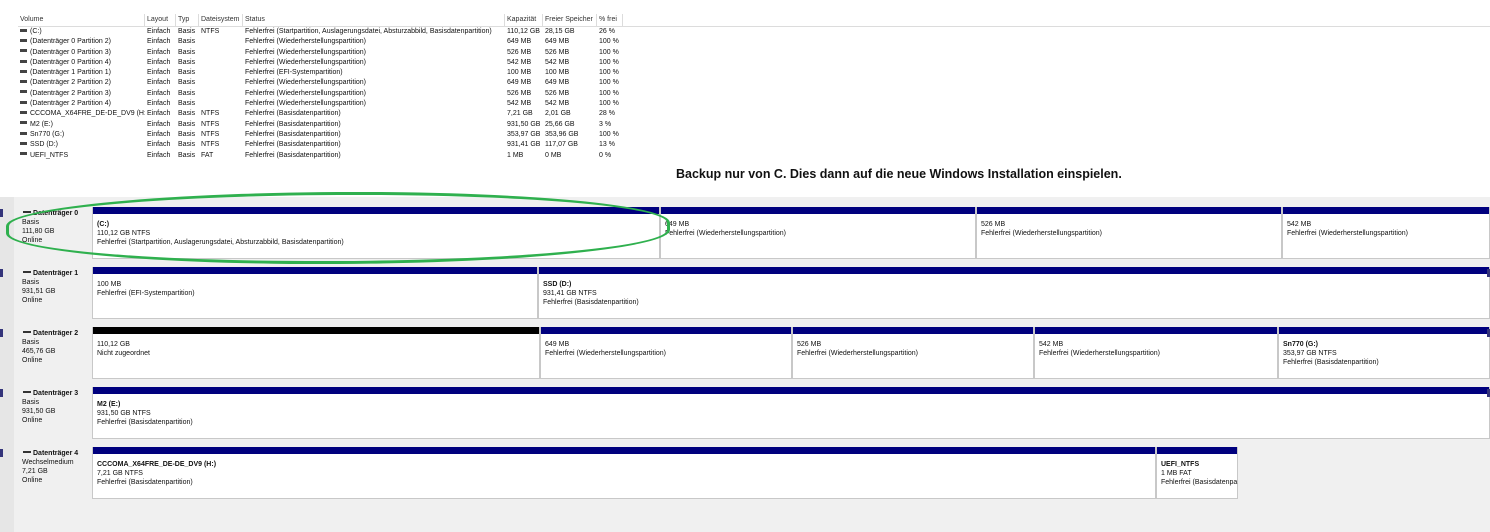 The height and width of the screenshot is (532, 1490). Describe the element at coordinates (1197, 450) in the screenshot. I see `partition-bar` at that location.